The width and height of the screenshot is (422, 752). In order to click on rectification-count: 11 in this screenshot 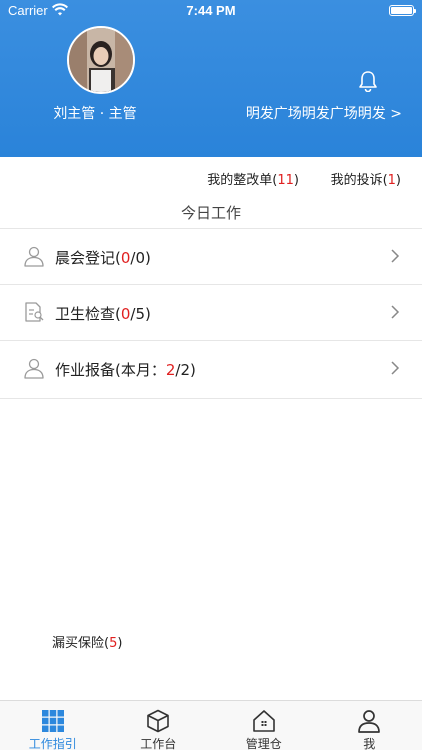, I will do `click(285, 180)`.